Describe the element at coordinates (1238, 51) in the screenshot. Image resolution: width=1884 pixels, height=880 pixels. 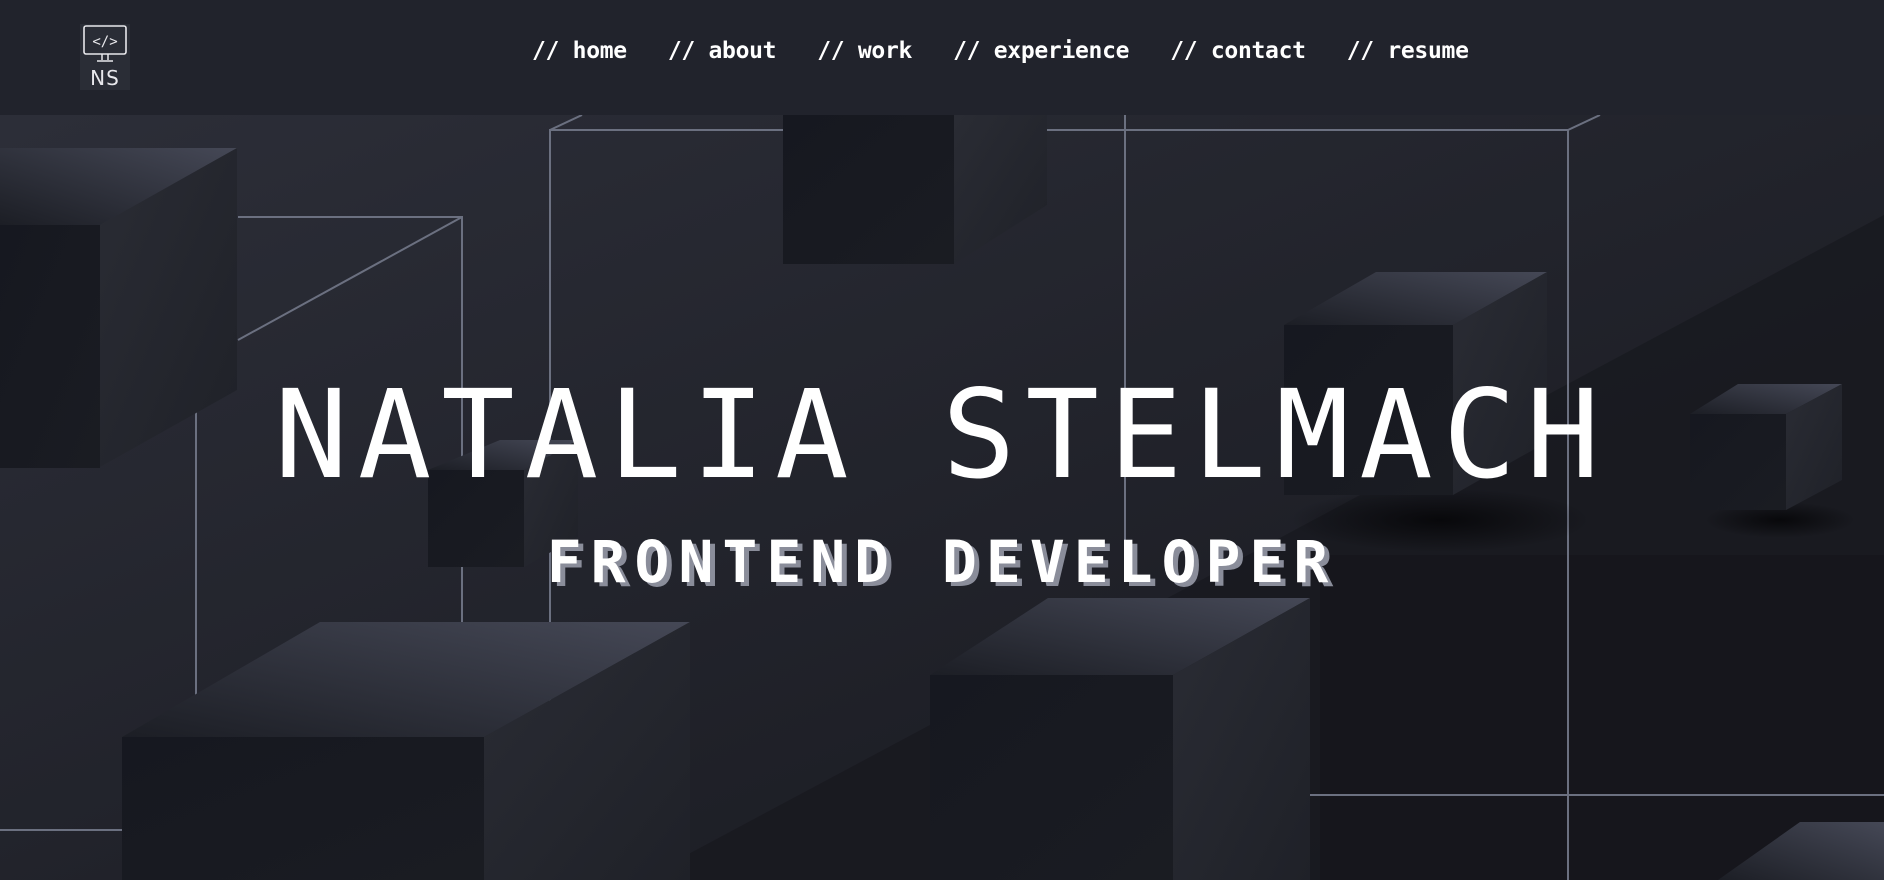
I see `nav-contact: // contact` at that location.